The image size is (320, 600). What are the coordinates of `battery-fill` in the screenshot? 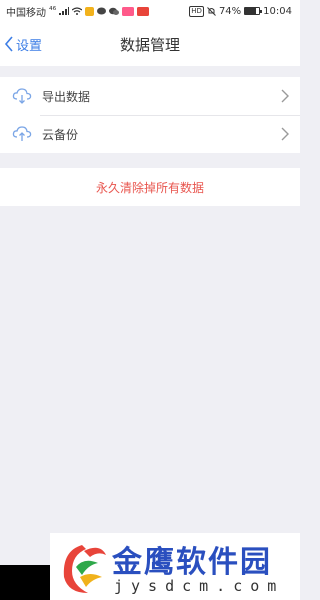 It's located at (250, 11).